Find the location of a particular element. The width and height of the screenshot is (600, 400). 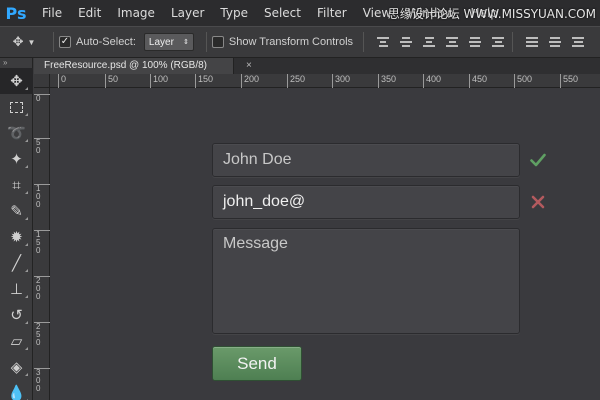

history-brush-tool-icon: ↺ is located at coordinates (16, 315).